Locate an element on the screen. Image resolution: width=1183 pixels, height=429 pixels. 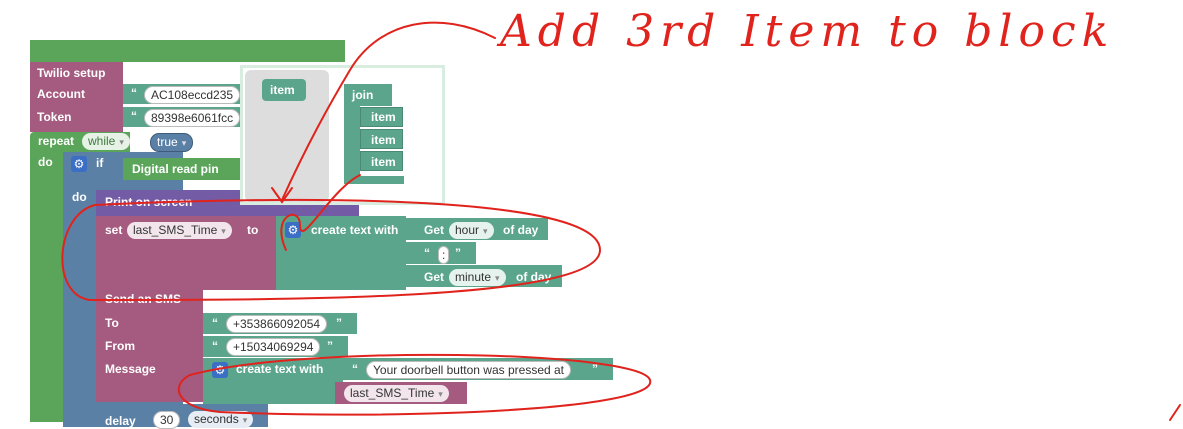
message-variable-text: last_SMS_Time is located at coordinates (392, 393).